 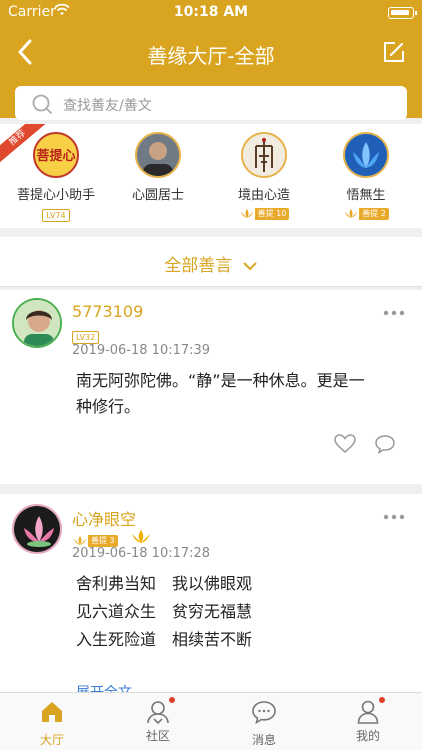 I want to click on page-title: 善缘大厅-全部, so click(x=211, y=56).